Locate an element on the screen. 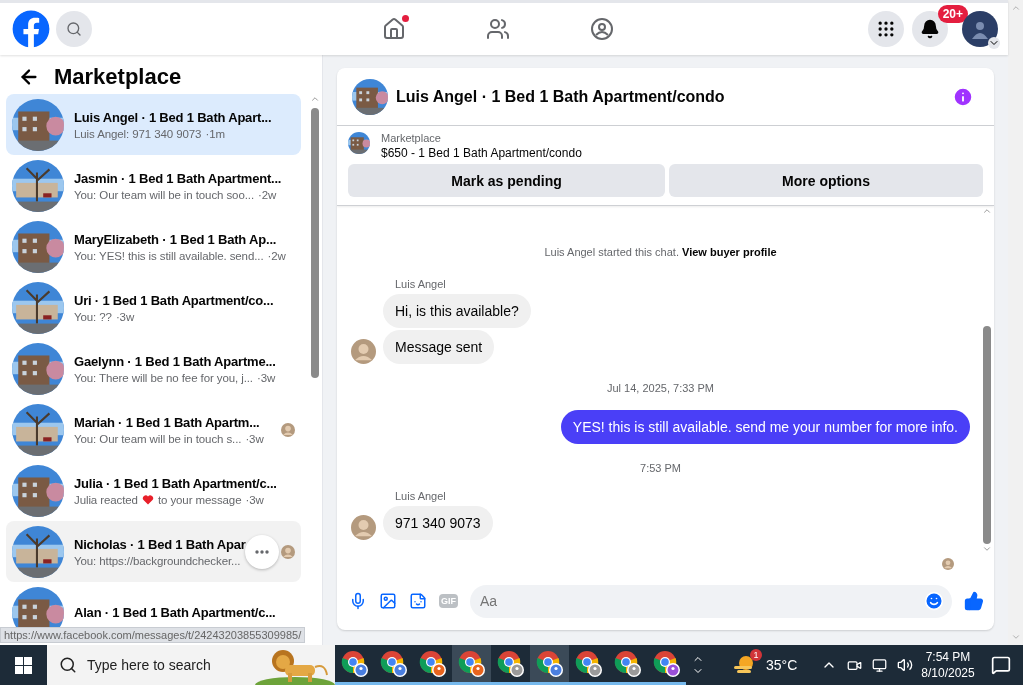 This screenshot has height=685, width=1023. conversation-item: Mariah · 1 Bed 1 Bath Apartm... You: Our team will be in touch s... ·3w is located at coordinates (153, 429).